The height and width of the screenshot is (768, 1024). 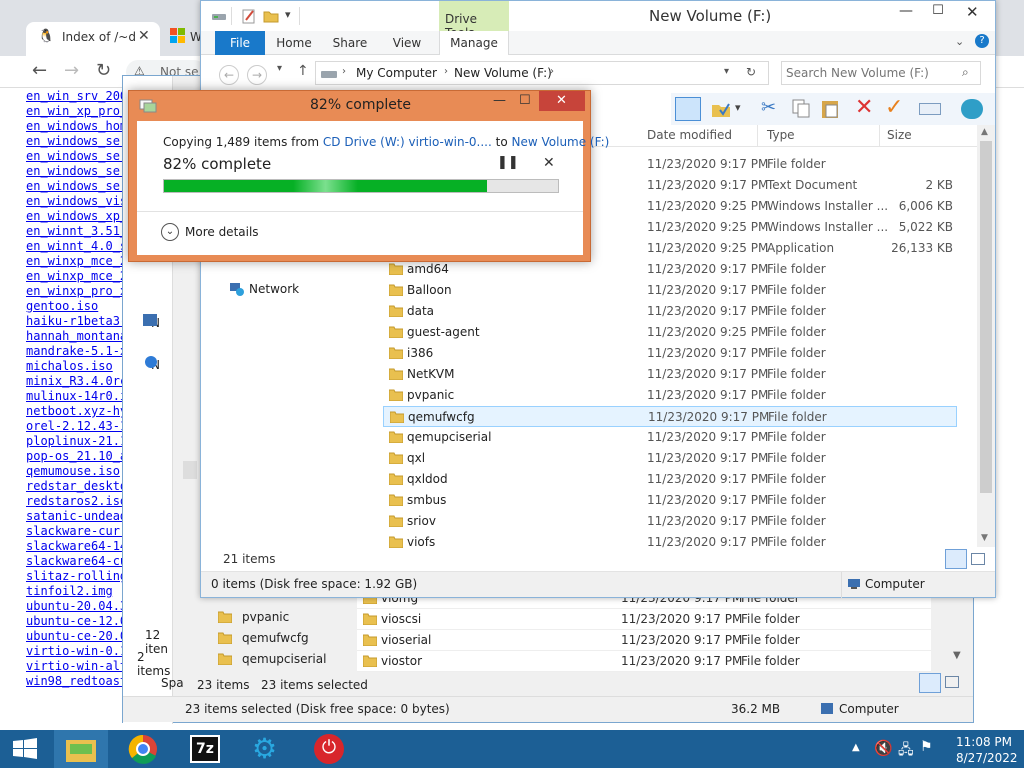 I want to click on taskbar-chrome, so click(x=143, y=749).